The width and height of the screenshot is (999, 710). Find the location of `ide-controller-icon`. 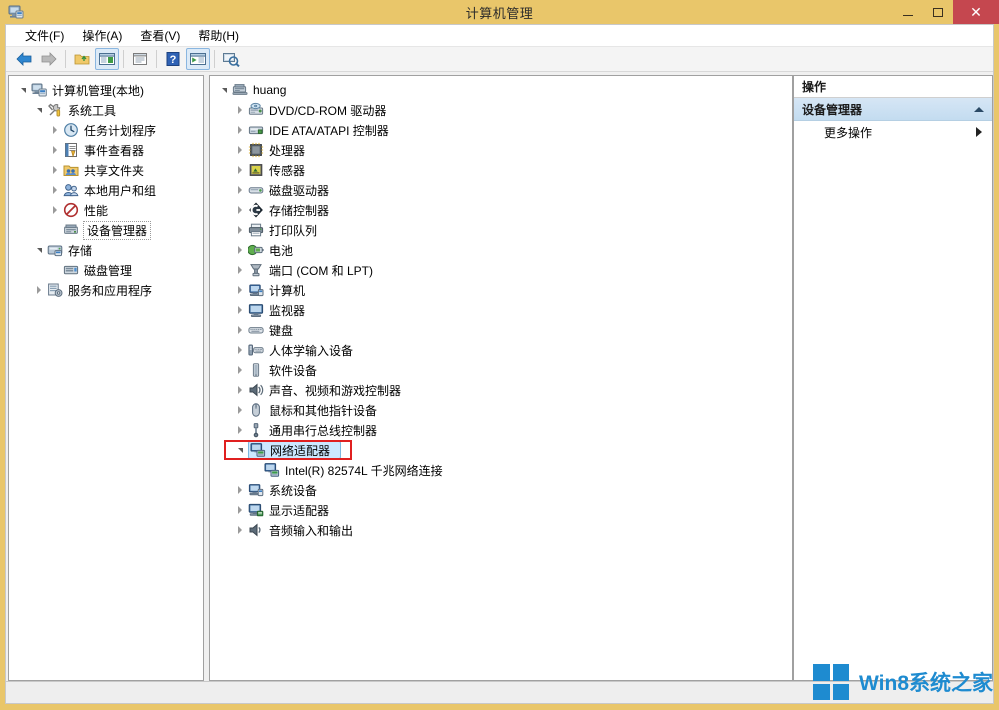

ide-controller-icon is located at coordinates (256, 130).